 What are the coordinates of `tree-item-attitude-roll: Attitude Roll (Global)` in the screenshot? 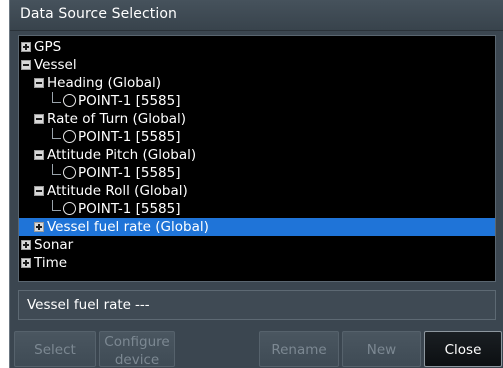 It's located at (257, 191).